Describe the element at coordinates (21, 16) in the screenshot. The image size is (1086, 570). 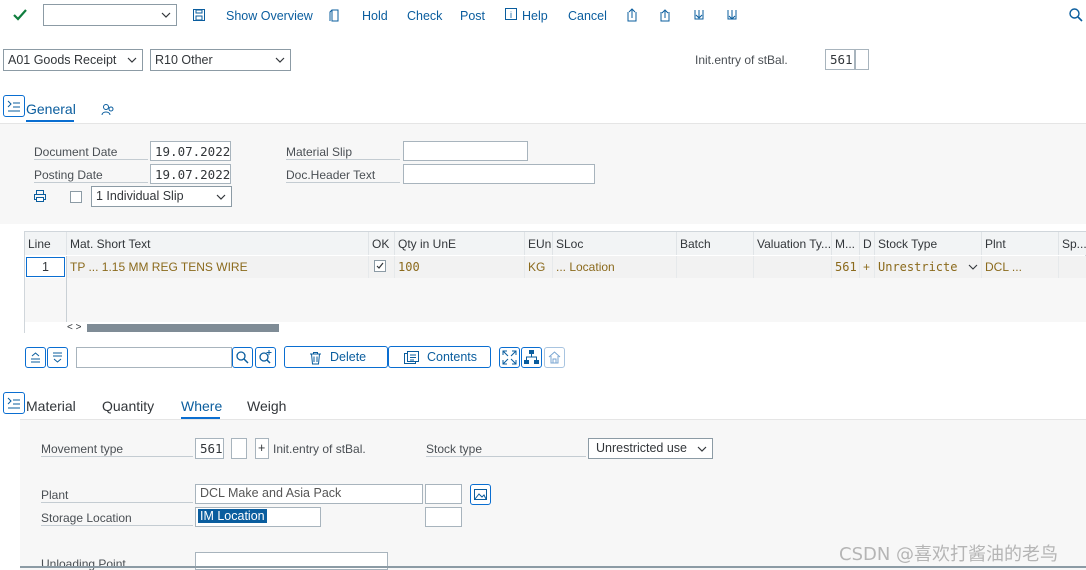
I see `checkmark-icon` at that location.